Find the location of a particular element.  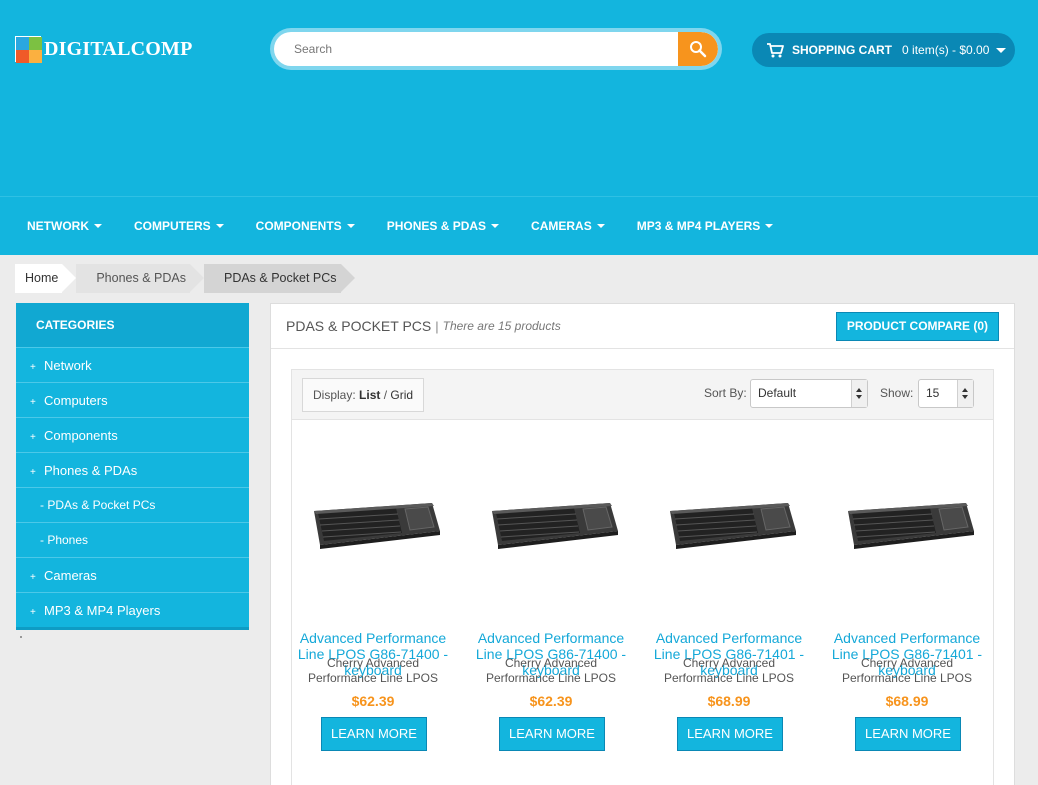

category-phones-pdas: + Phones & PDAs is located at coordinates (132, 469).